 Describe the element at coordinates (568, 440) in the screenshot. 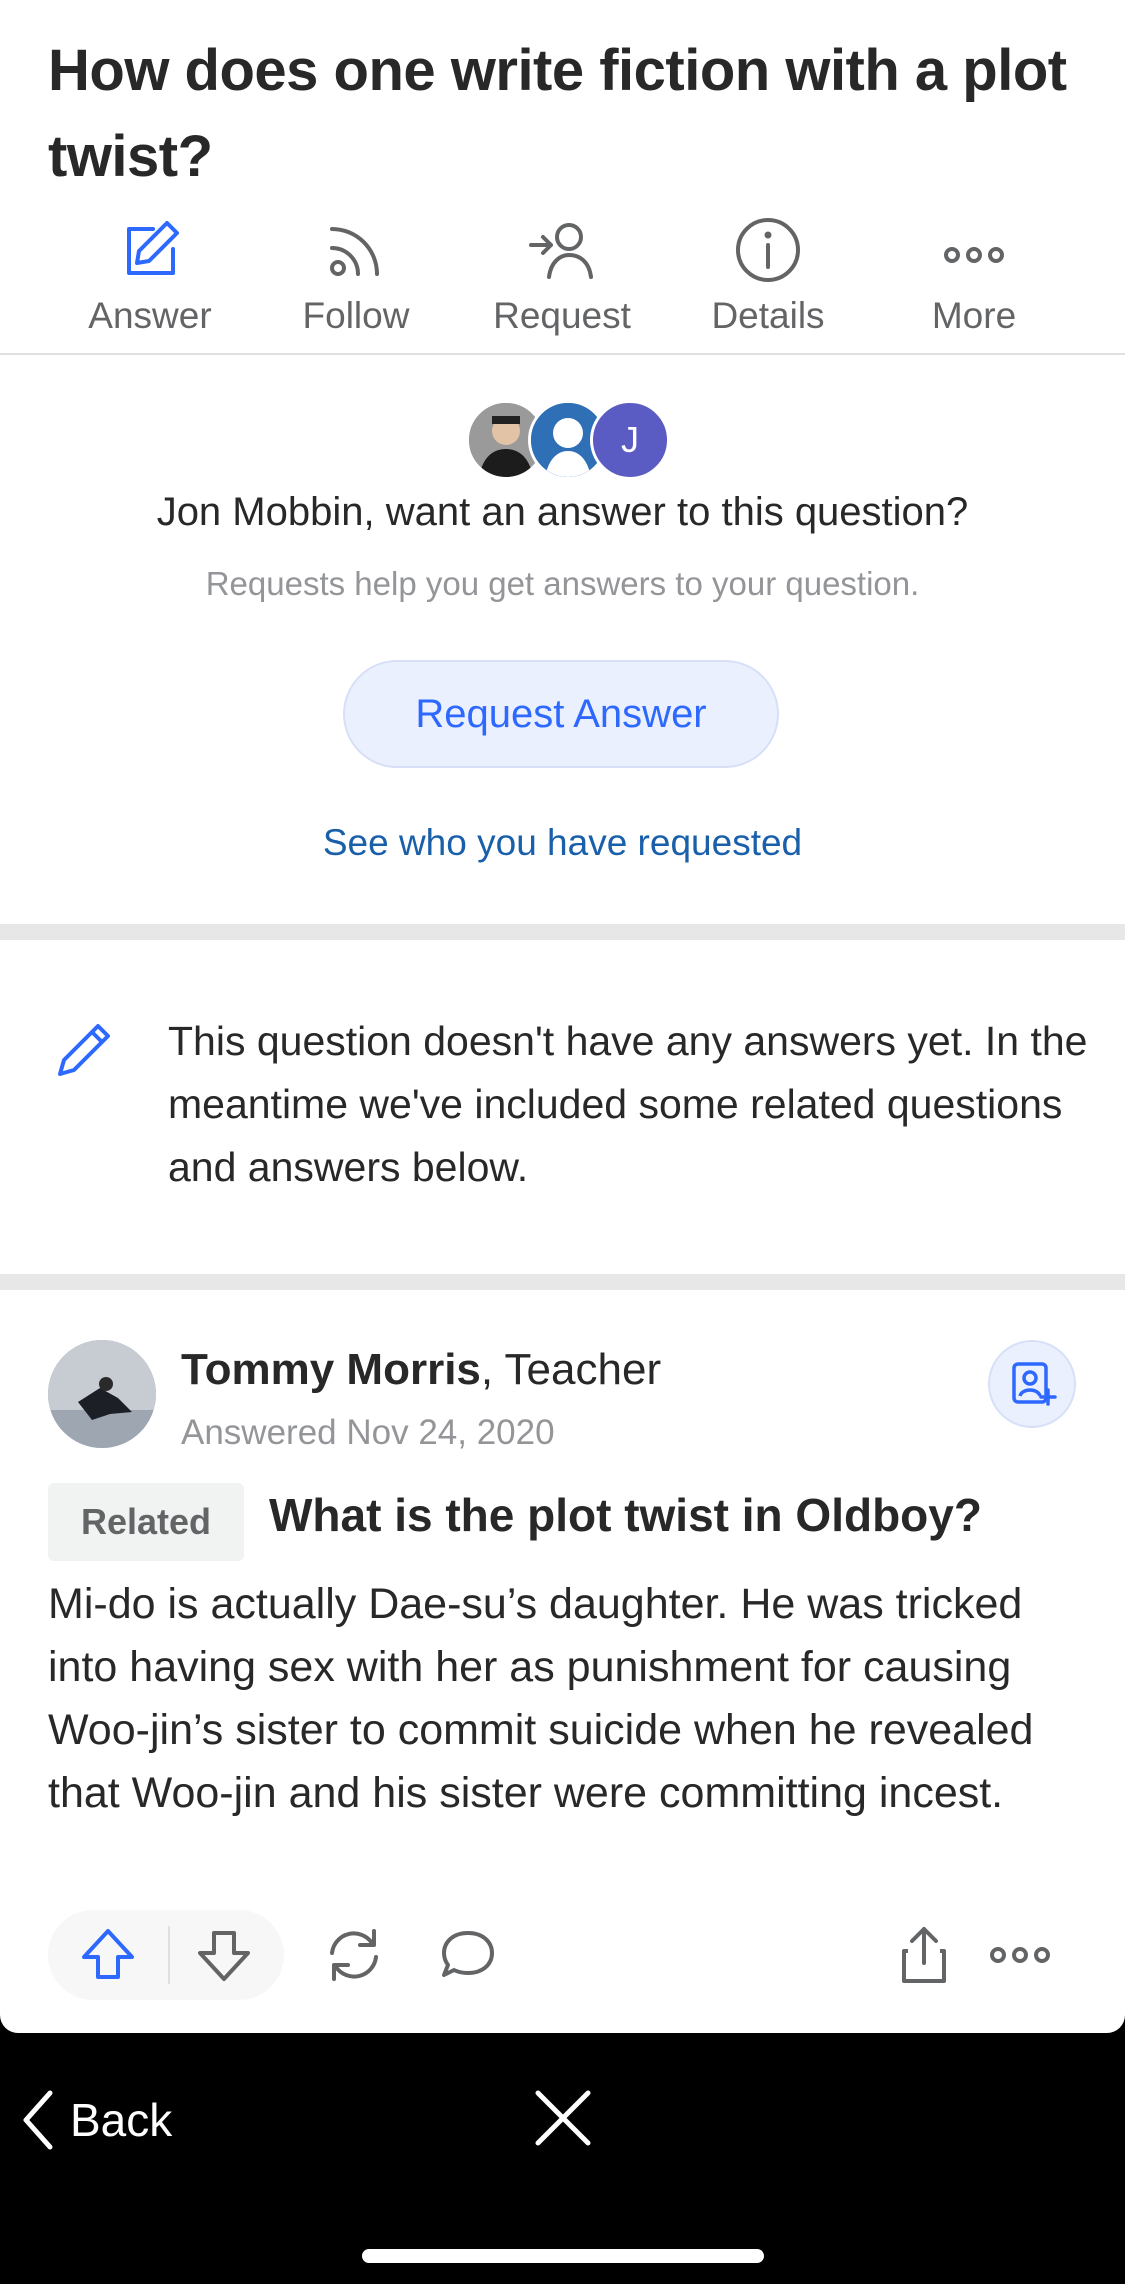

I see `suggested-answerers-avatars: J` at that location.